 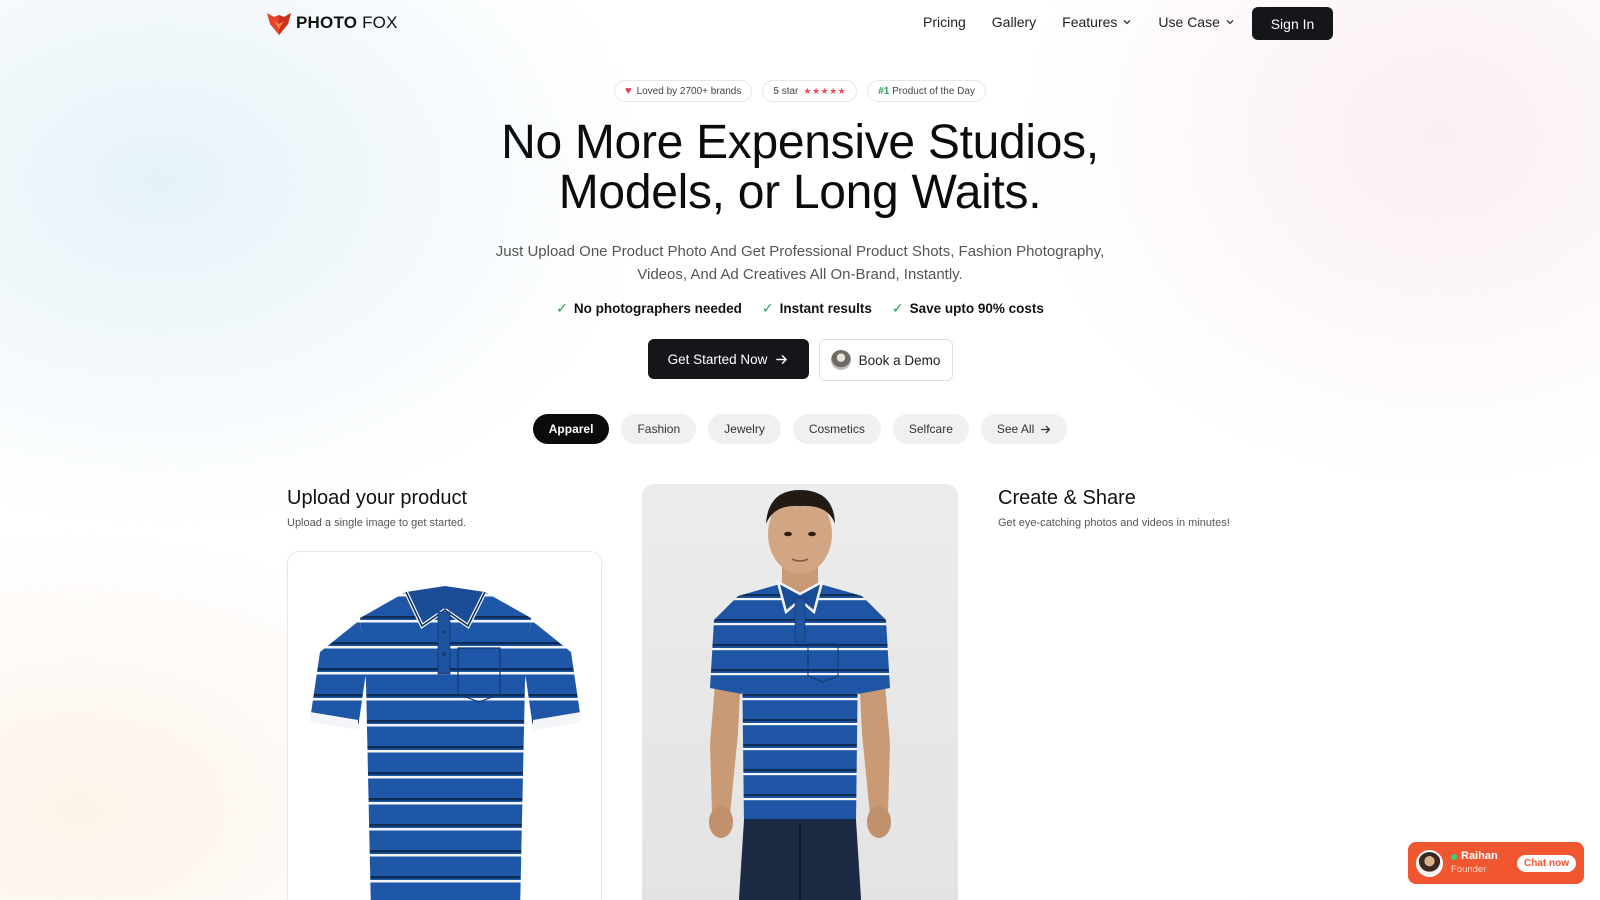 I want to click on see-all-button: See All, so click(x=1024, y=429).